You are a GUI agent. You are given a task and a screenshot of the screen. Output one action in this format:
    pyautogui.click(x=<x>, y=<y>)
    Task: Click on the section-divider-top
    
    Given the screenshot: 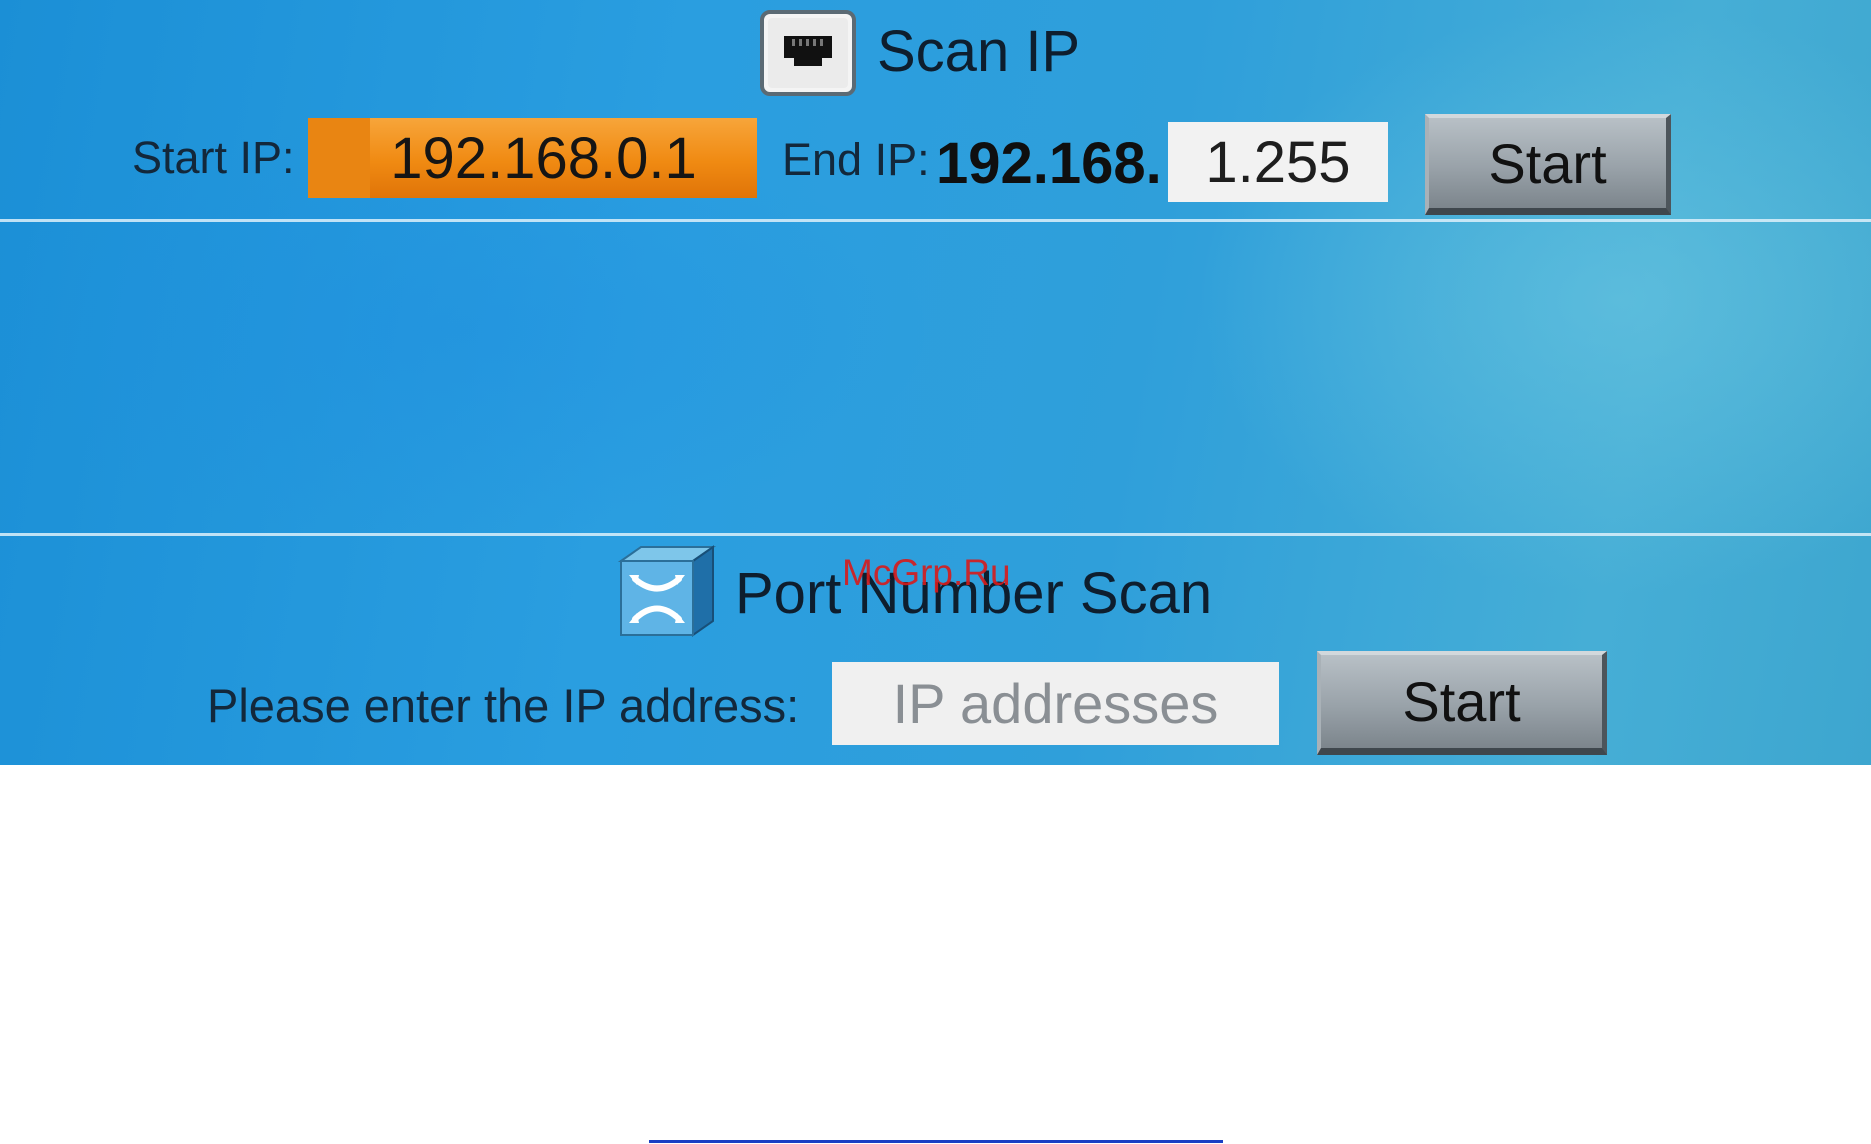 What is the action you would take?
    pyautogui.click(x=935, y=220)
    